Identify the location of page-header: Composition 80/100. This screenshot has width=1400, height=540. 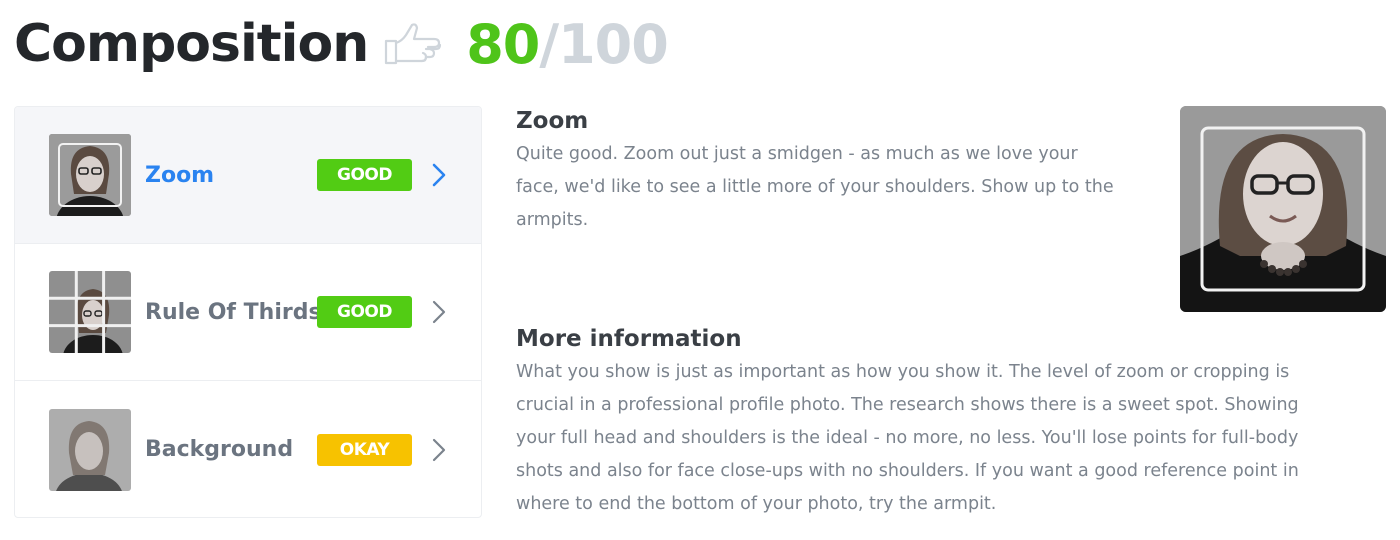
(341, 44).